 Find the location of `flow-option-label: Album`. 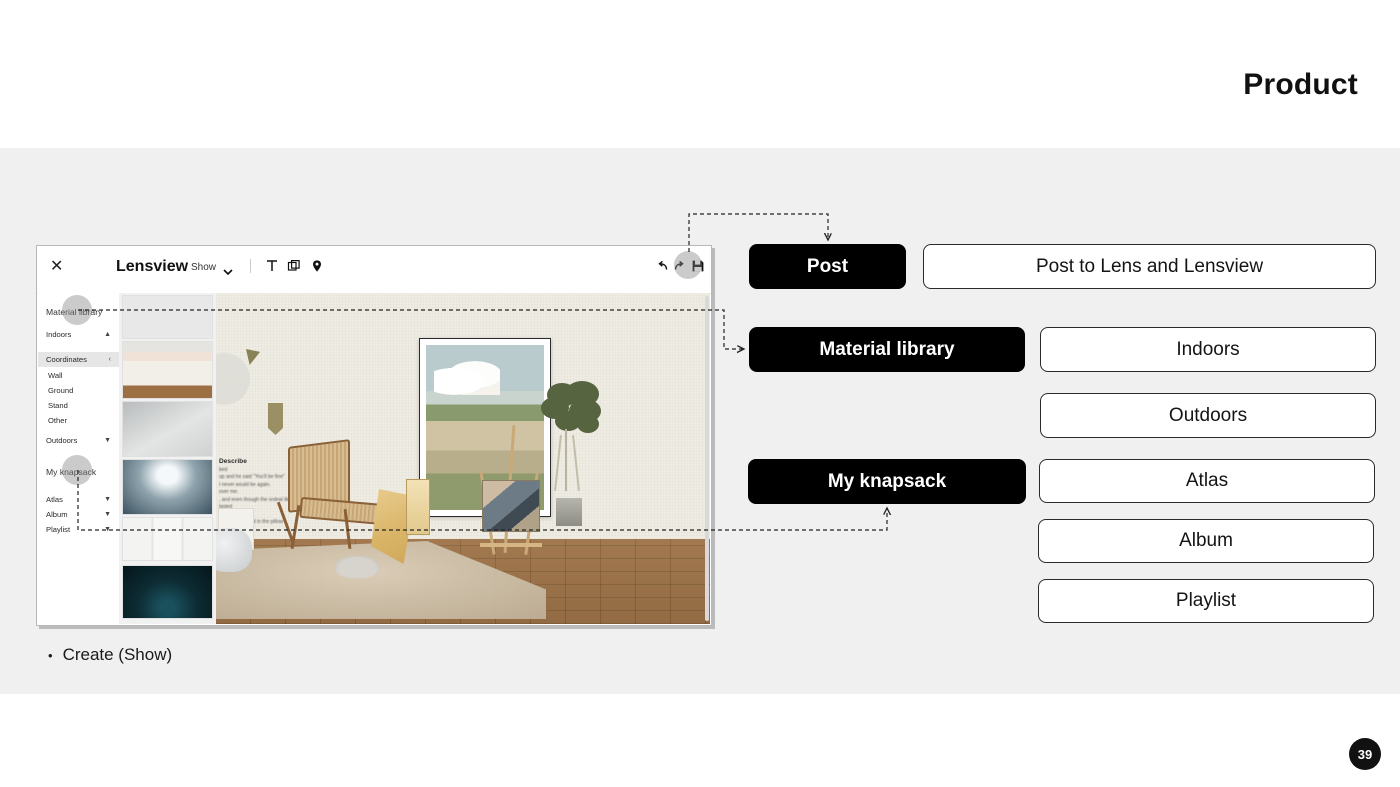

flow-option-label: Album is located at coordinates (1206, 540).